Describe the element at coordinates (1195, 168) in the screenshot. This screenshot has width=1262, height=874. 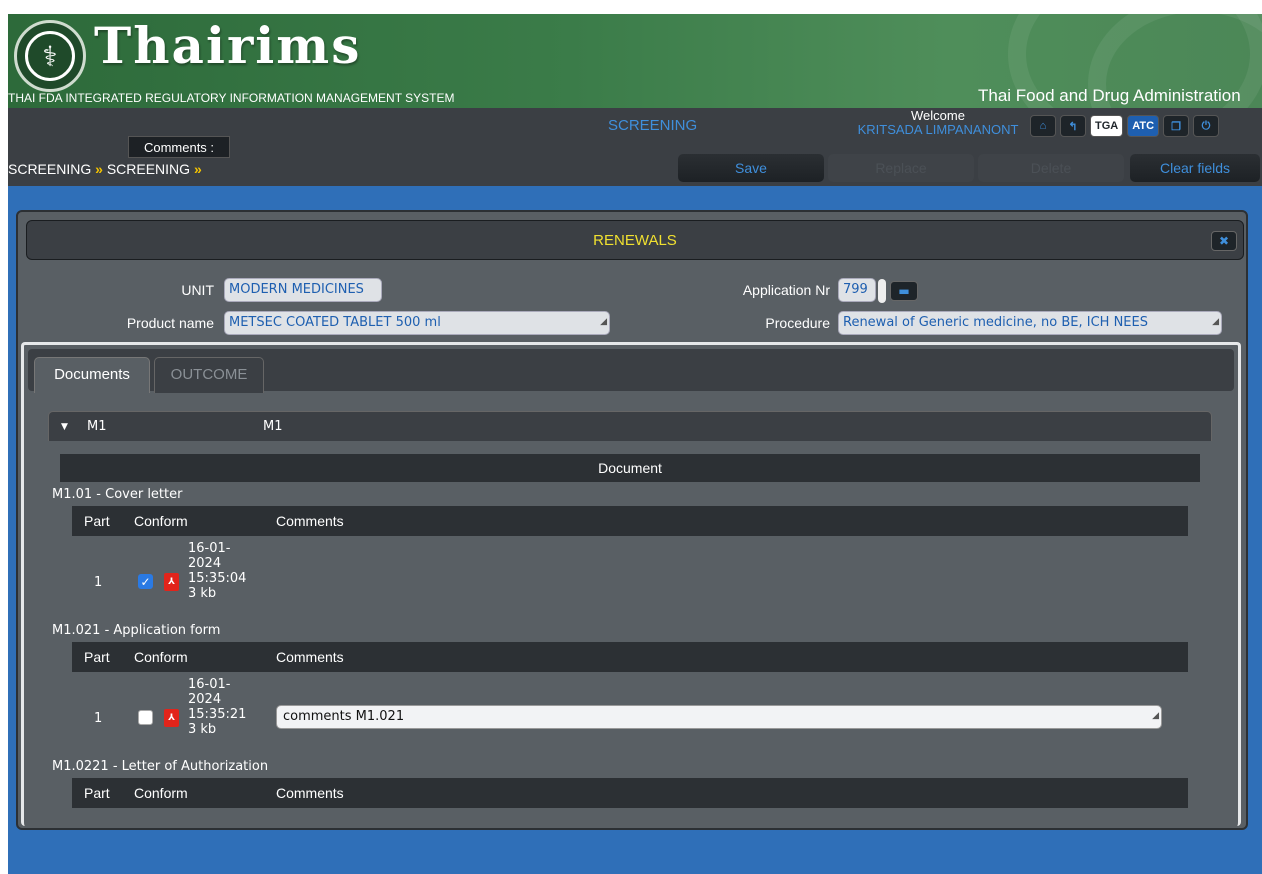
I see `clear-fields-button: Clear fields` at that location.